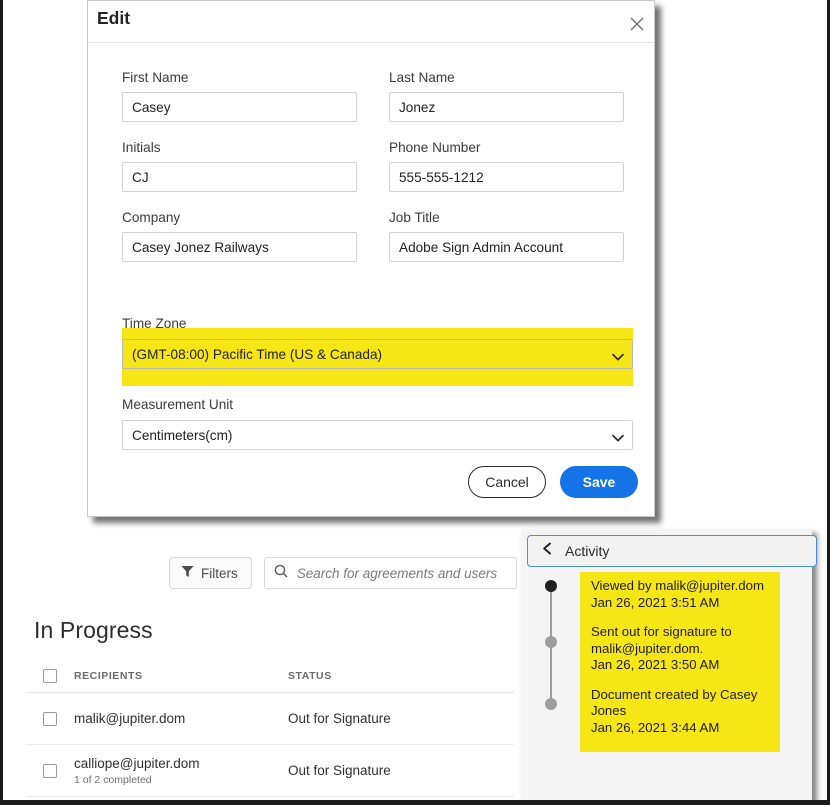  What do you see at coordinates (506, 177) in the screenshot?
I see `phone-number-input` at bounding box center [506, 177].